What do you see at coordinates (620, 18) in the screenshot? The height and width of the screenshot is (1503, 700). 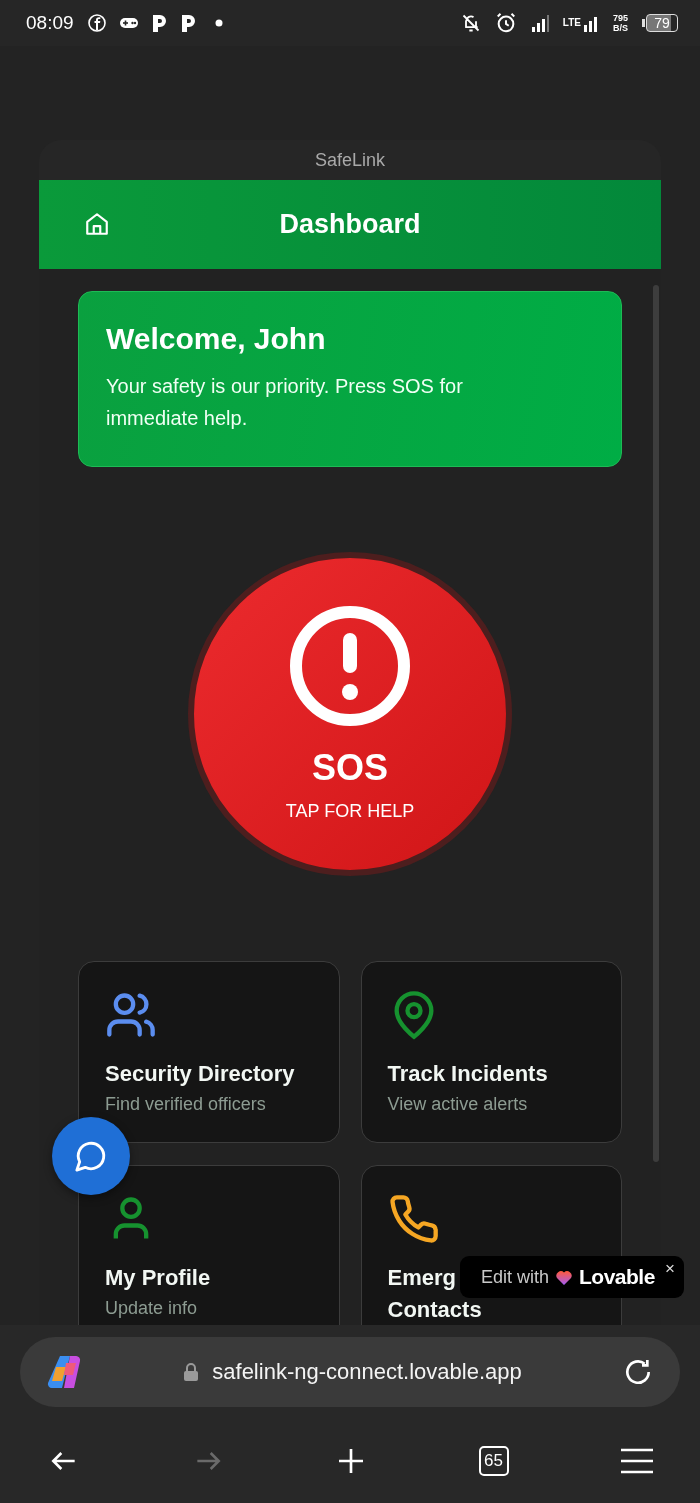 I see `network-speed: 795` at bounding box center [620, 18].